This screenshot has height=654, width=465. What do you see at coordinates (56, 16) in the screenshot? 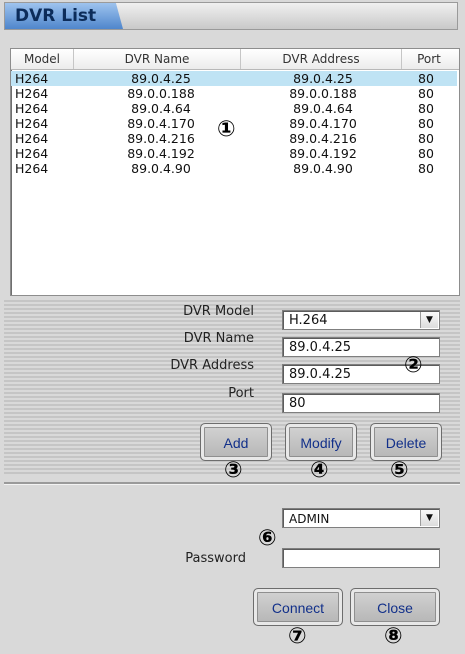
I see `window-title: DVR List` at bounding box center [56, 16].